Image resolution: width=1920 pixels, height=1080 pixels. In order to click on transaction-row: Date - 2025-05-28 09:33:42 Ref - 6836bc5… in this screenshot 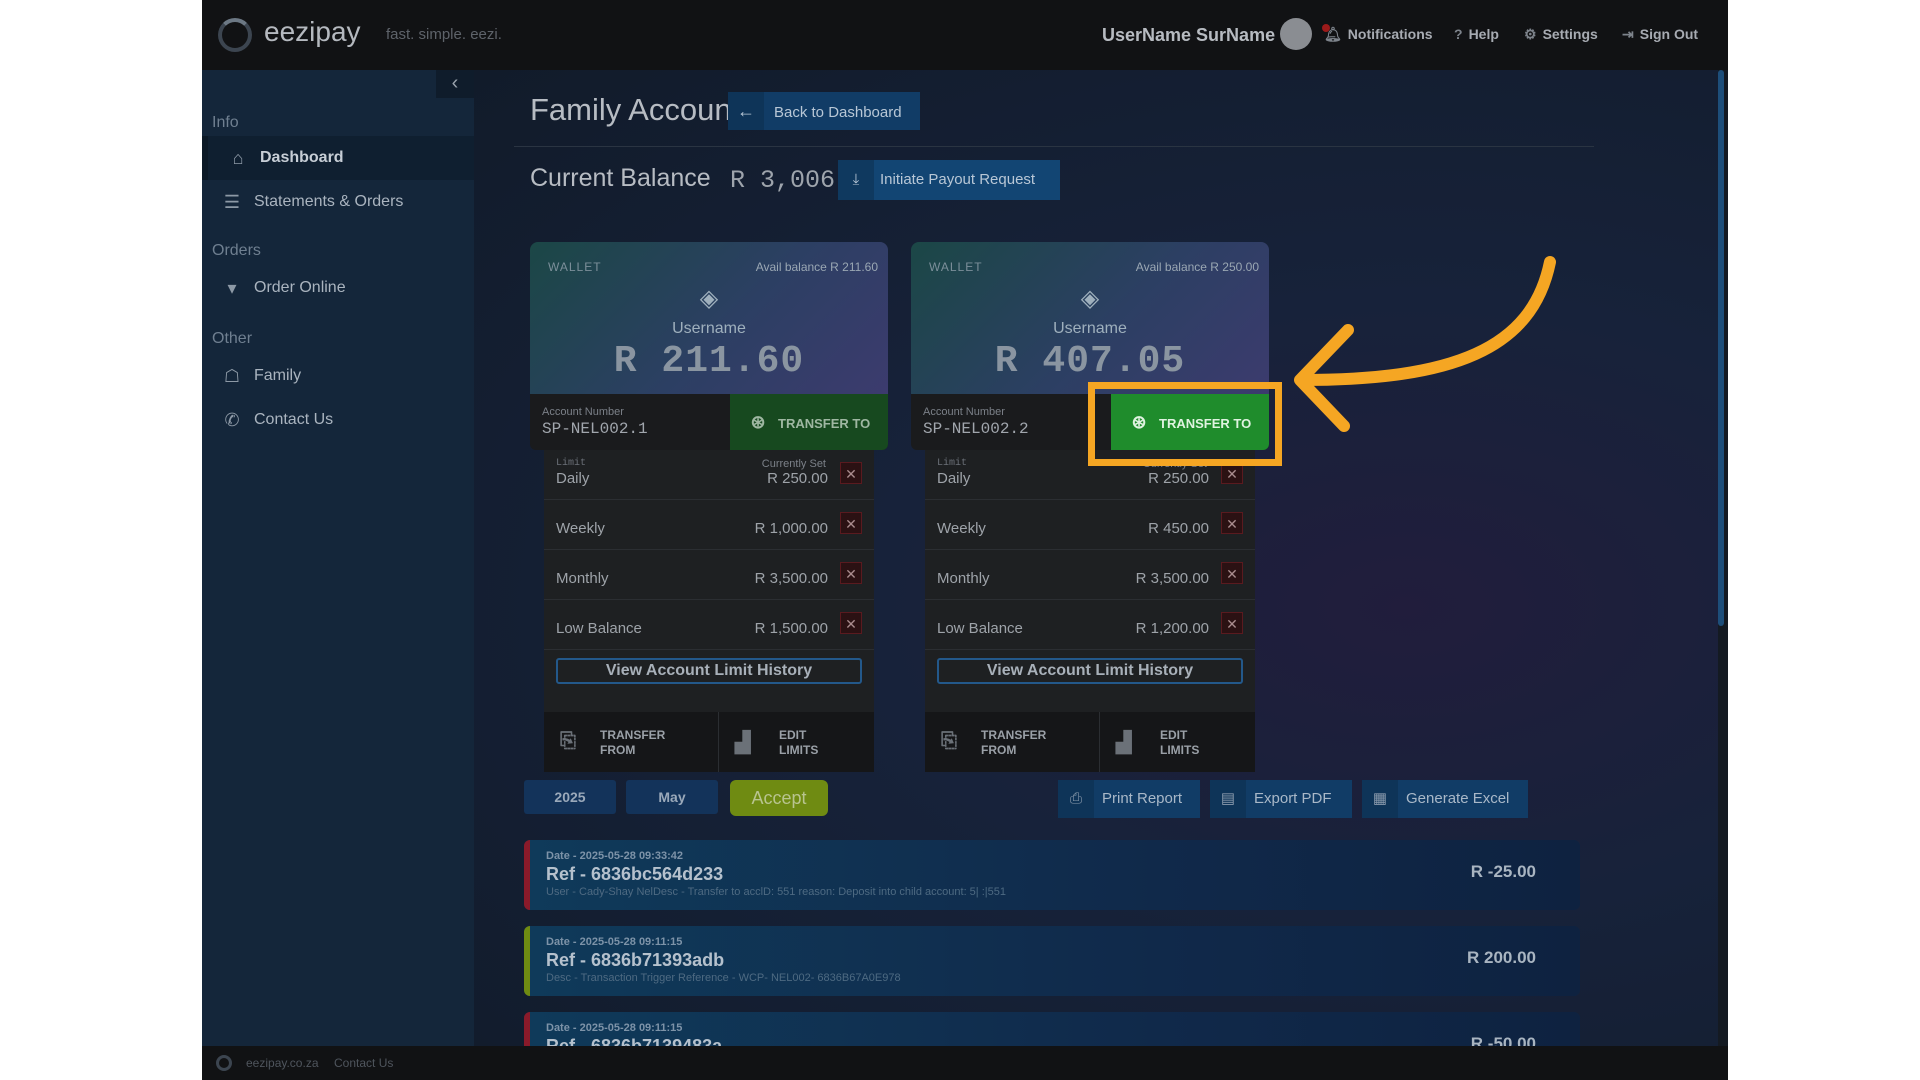, I will do `click(1052, 875)`.